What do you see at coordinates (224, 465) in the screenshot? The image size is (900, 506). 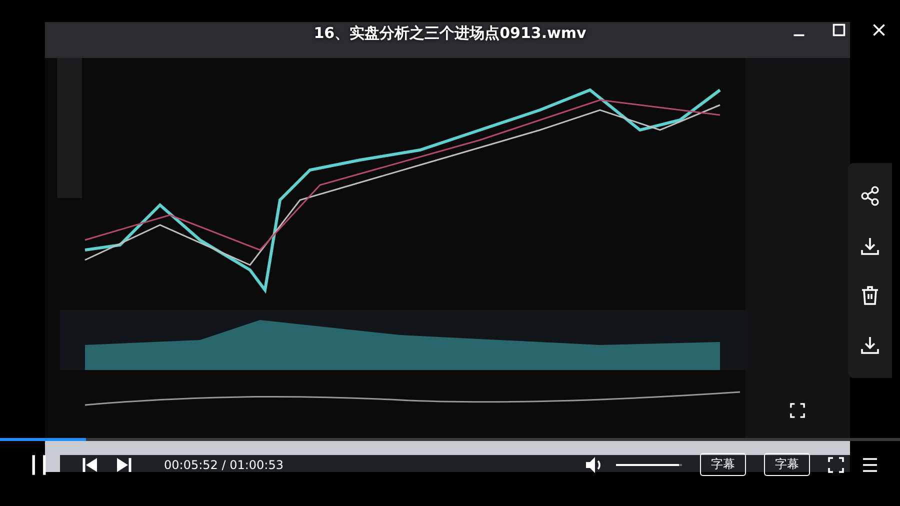 I see `time-display: 00:05:52 / 01:00:53` at bounding box center [224, 465].